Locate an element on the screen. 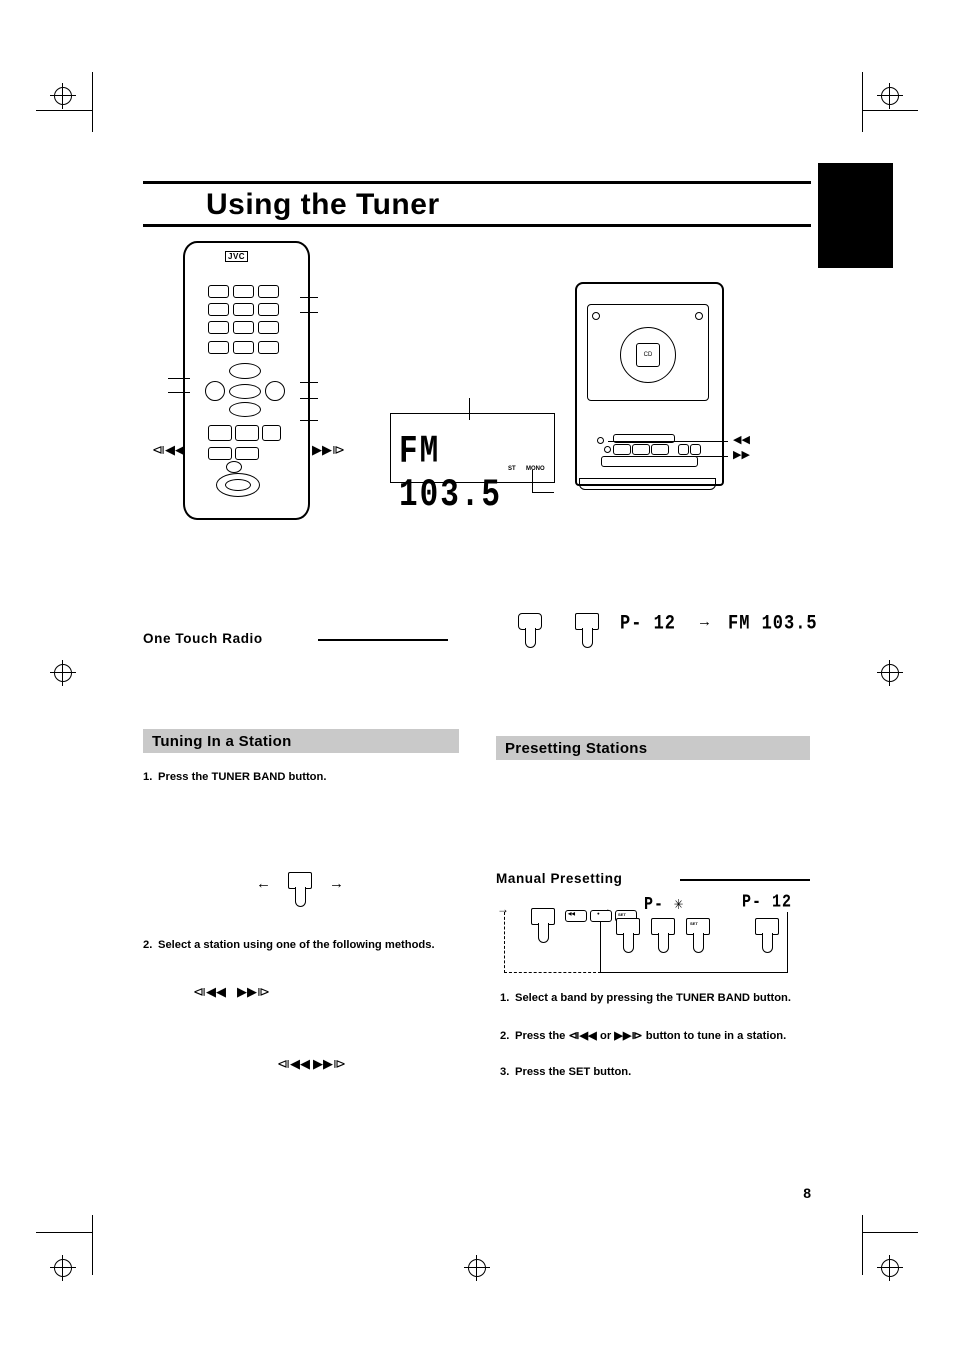  leader-line-unit-ff is located at coordinates (670, 456).